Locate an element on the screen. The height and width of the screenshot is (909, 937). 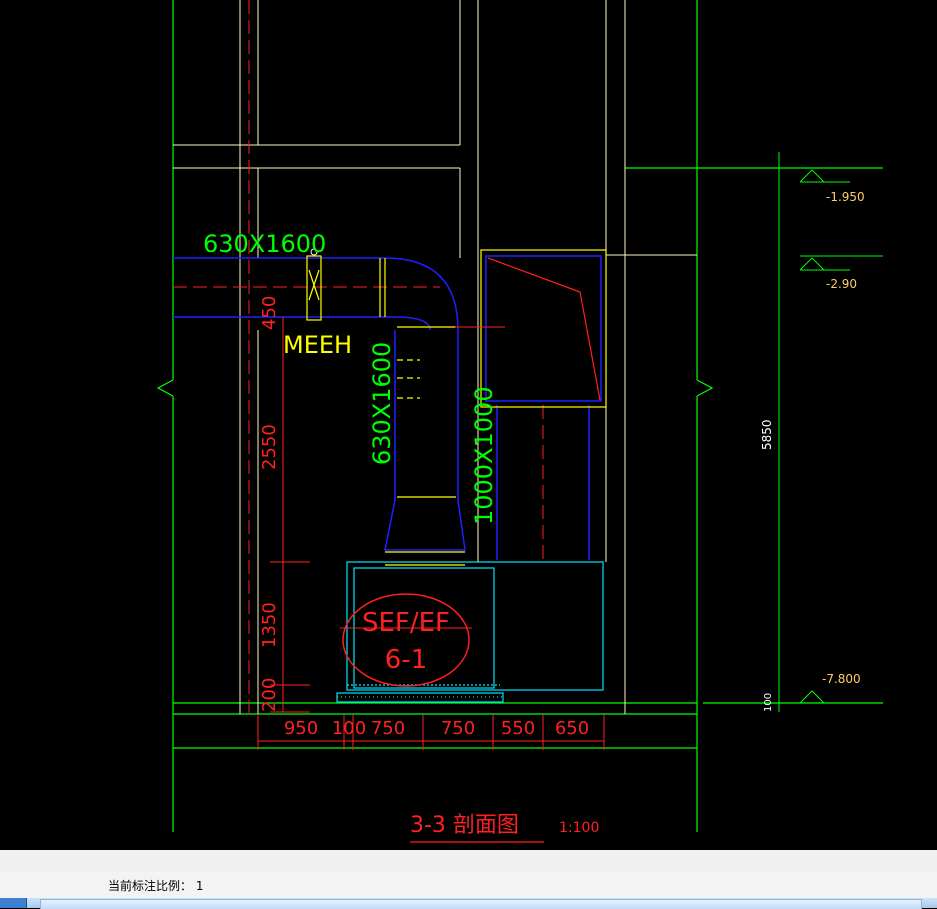
dim-right-bottom: 100 is located at coordinates (768, 702).